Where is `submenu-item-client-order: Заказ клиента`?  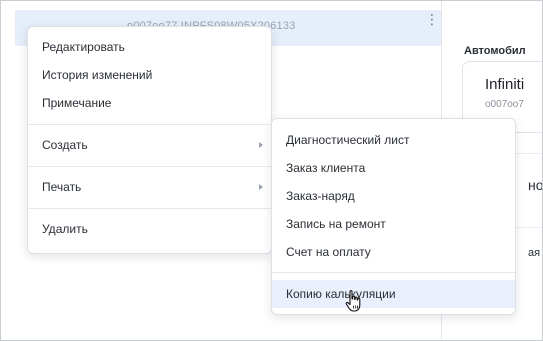 submenu-item-client-order: Заказ клиента is located at coordinates (393, 168).